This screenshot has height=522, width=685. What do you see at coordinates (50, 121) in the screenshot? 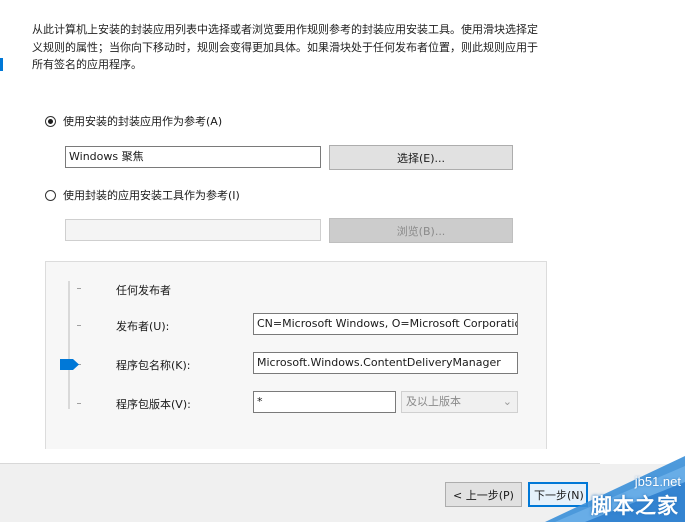
I see `radio-circle-selected` at bounding box center [50, 121].